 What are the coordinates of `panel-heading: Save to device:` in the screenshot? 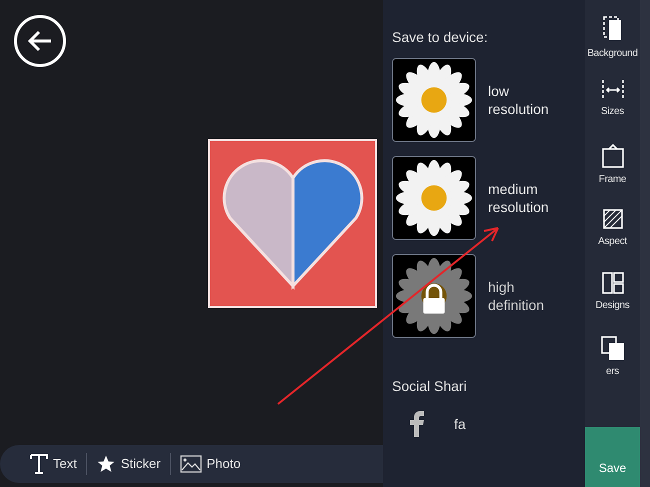 It's located at (440, 37).